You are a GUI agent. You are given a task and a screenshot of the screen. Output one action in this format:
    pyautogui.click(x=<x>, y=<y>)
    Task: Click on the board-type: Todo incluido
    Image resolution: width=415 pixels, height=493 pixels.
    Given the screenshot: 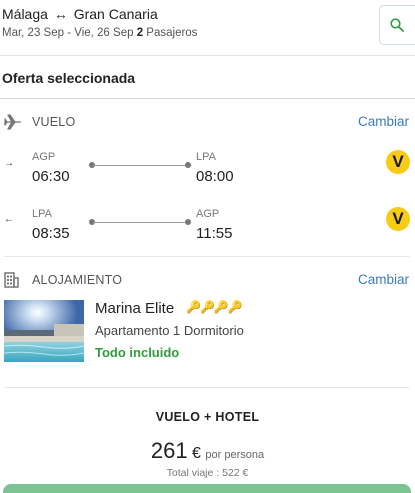 What is the action you would take?
    pyautogui.click(x=137, y=352)
    